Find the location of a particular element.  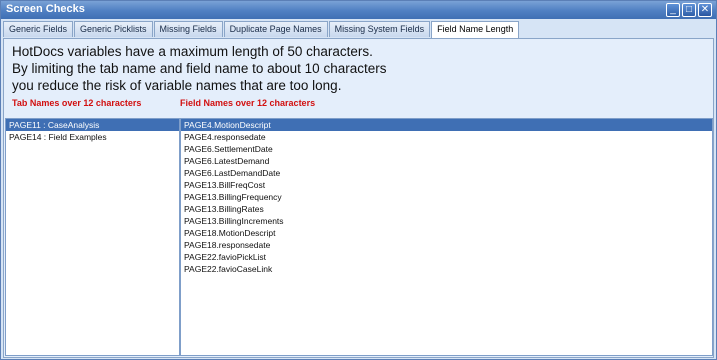

list-item: PAGE4.responsedate is located at coordinates (446, 137).